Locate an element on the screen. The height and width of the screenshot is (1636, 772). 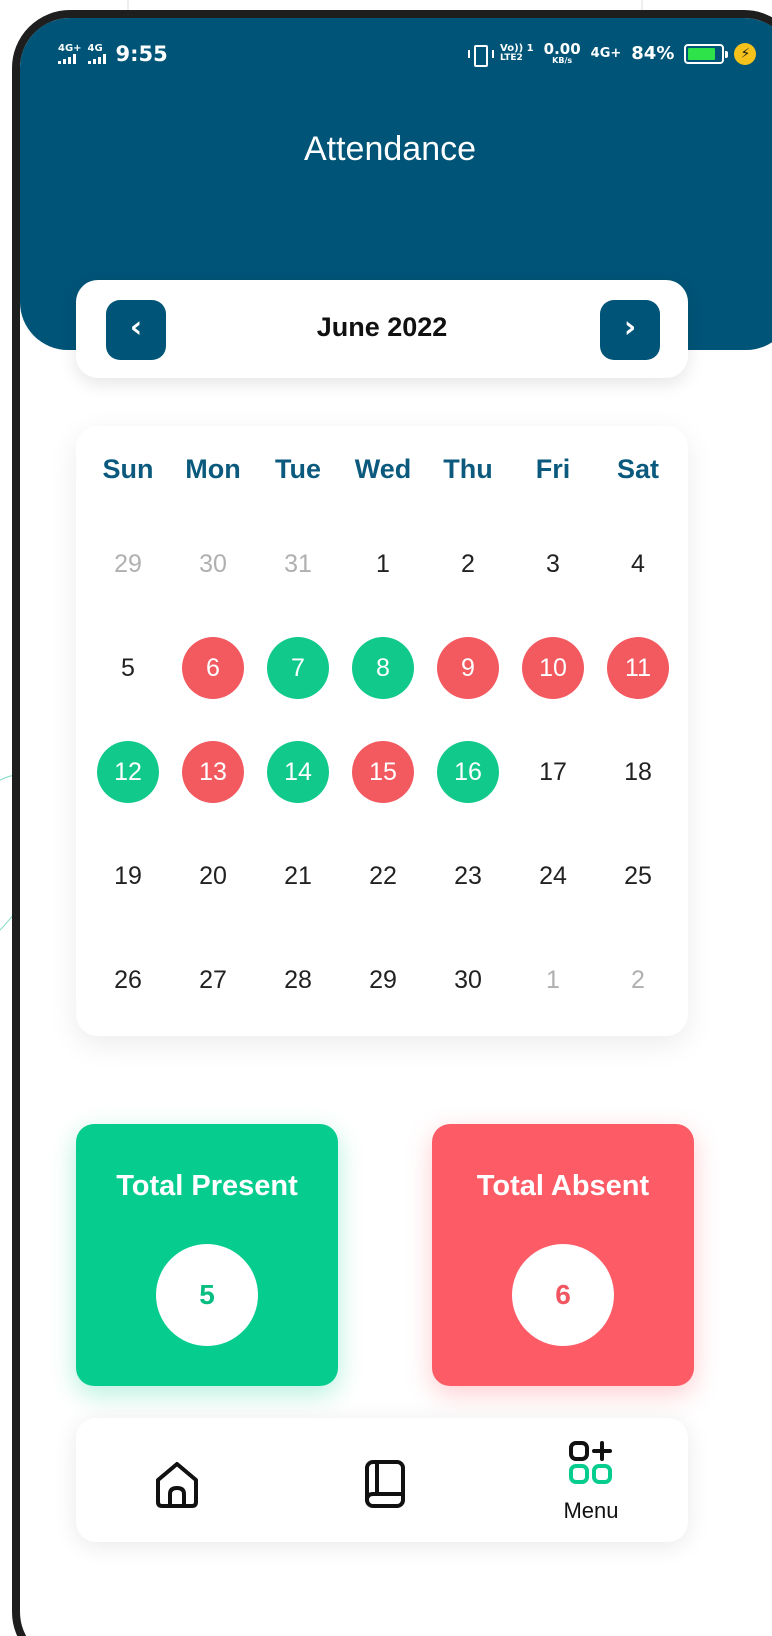
status-right: Vo)) 1 LTE2 0.00 KB/s 4G+ 84% ⚡ is located at coordinates (612, 53).